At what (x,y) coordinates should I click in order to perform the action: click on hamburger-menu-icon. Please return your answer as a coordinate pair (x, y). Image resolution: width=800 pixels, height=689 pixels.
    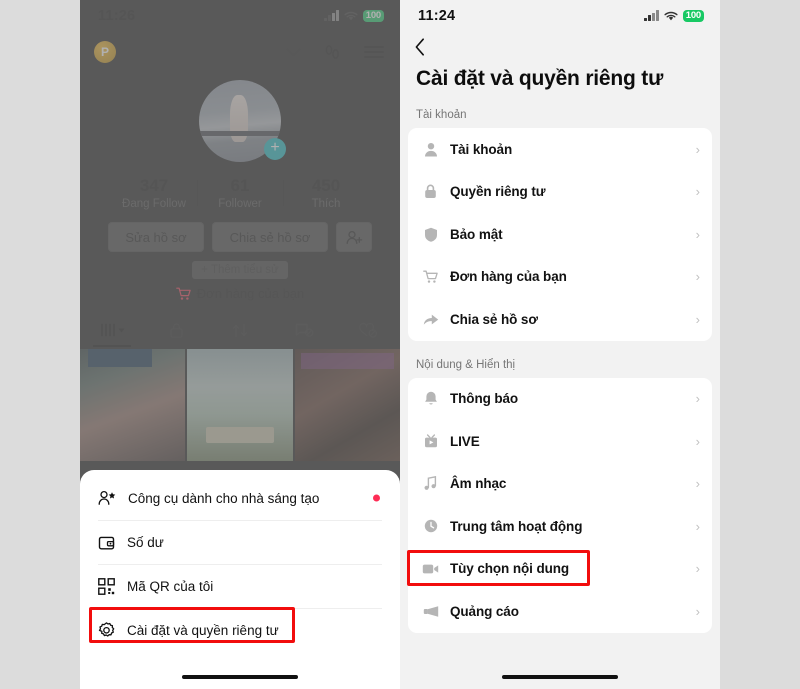
    Looking at the image, I should click on (374, 52).